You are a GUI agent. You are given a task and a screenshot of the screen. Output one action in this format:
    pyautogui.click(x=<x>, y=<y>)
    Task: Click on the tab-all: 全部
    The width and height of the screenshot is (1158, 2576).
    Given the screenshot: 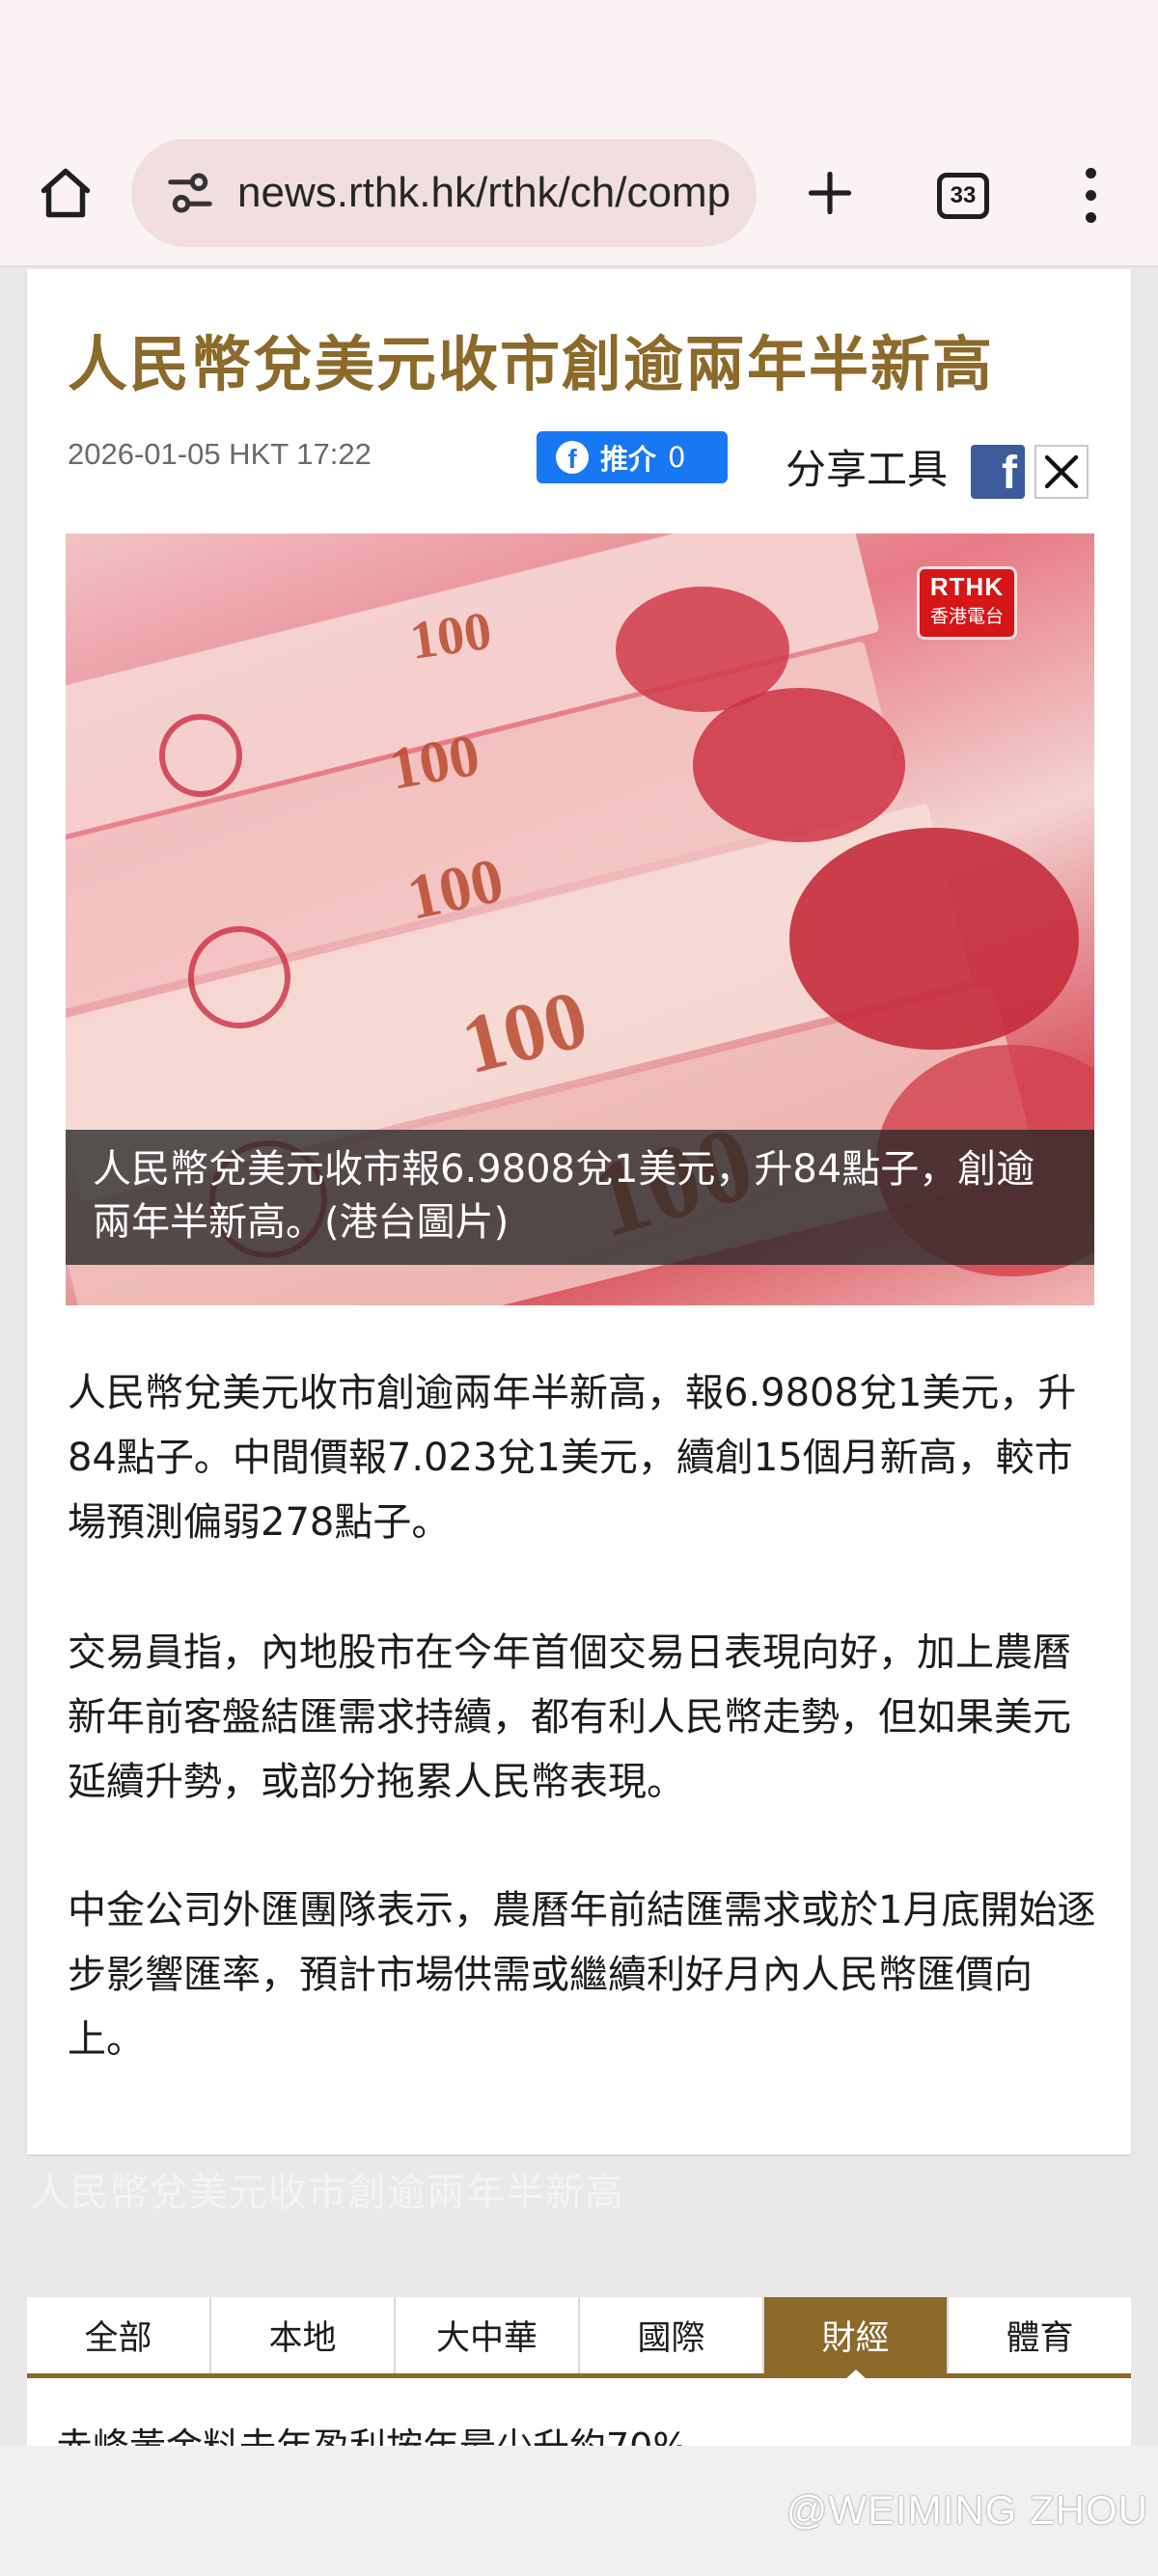 What is the action you would take?
    pyautogui.click(x=119, y=2335)
    